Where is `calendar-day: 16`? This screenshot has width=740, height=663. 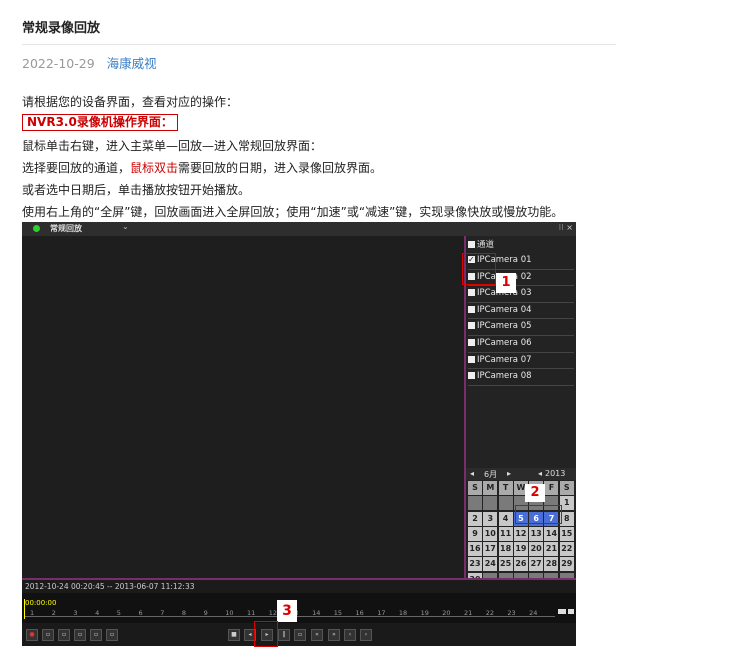
calendar-day: 16 is located at coordinates (475, 549).